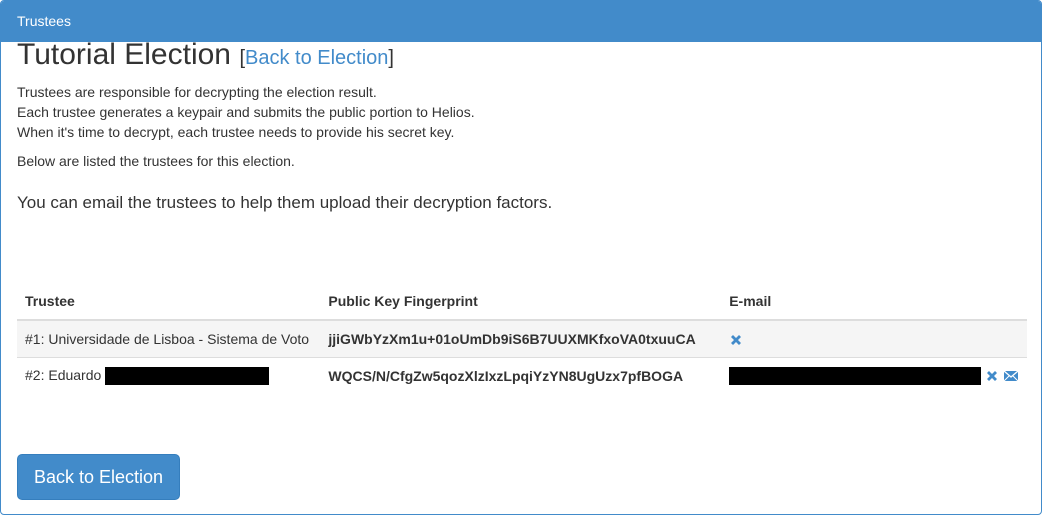 The width and height of the screenshot is (1042, 515). I want to click on header-email: E-mail, so click(874, 302).